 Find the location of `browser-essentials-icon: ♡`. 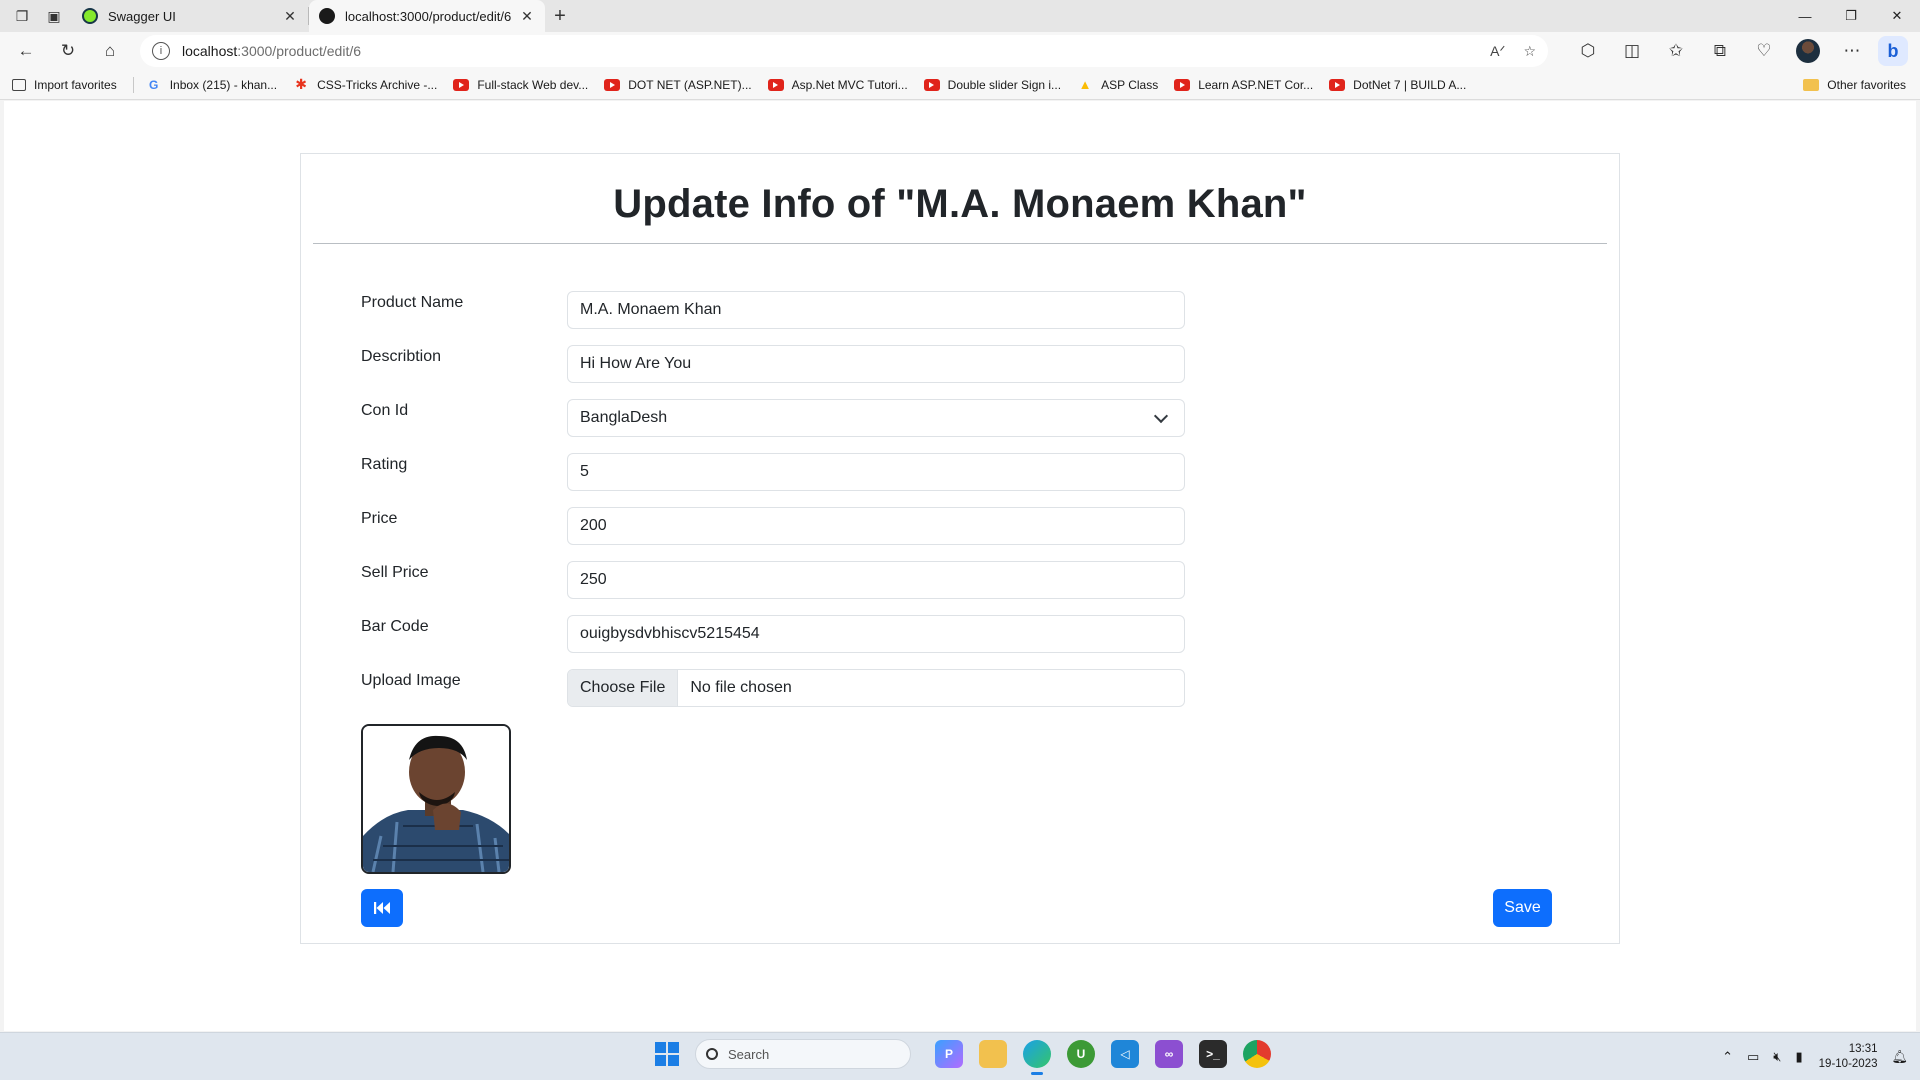

browser-essentials-icon: ♡ is located at coordinates (1764, 51).